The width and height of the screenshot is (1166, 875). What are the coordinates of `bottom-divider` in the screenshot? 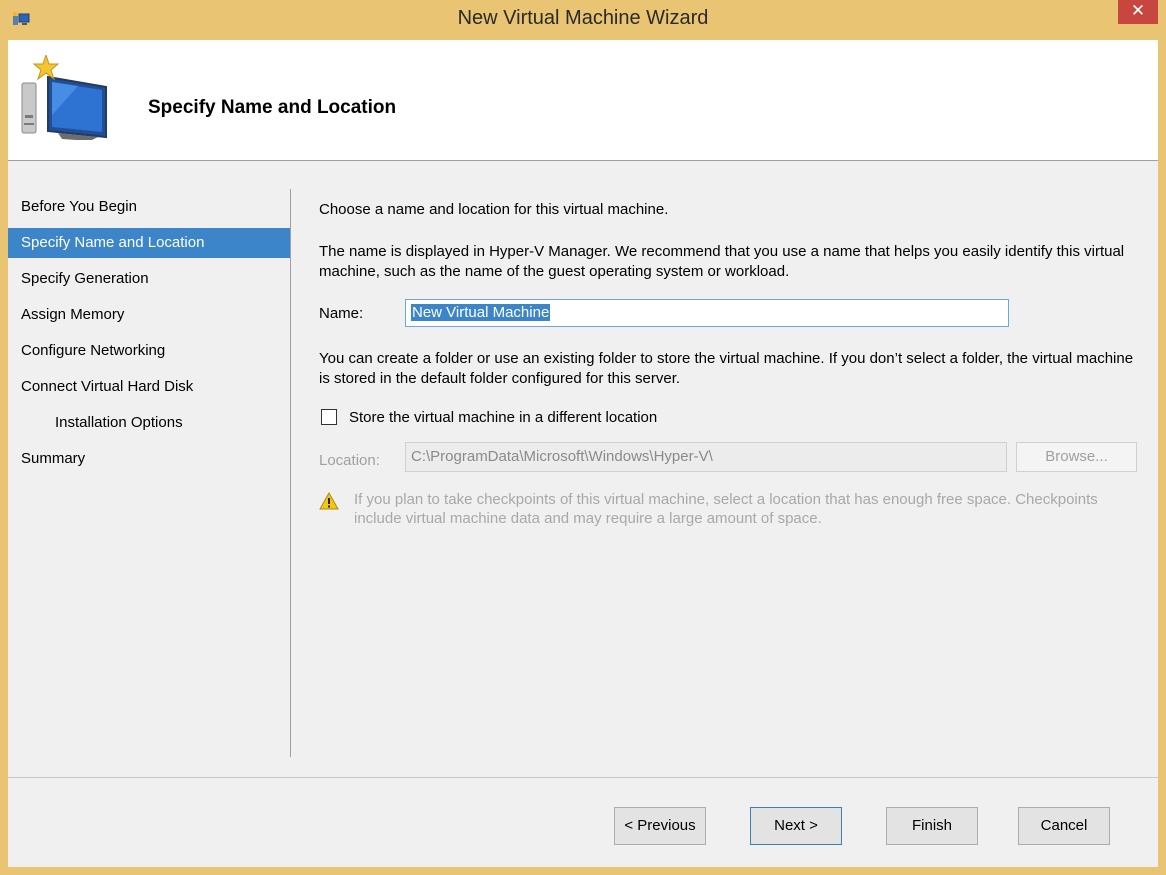 It's located at (583, 777).